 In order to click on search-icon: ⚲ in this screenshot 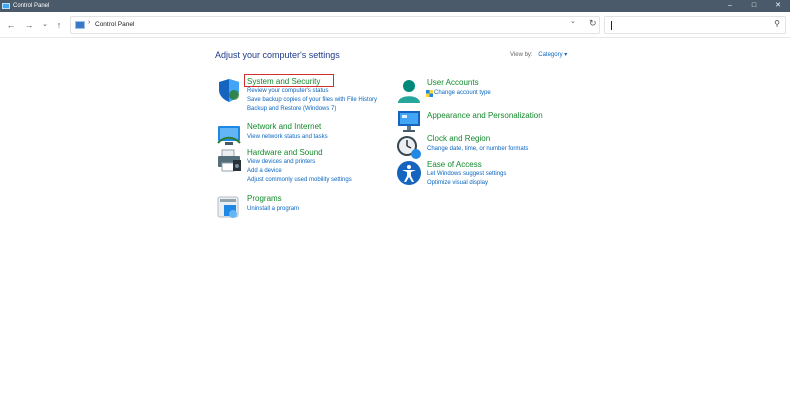, I will do `click(777, 23)`.